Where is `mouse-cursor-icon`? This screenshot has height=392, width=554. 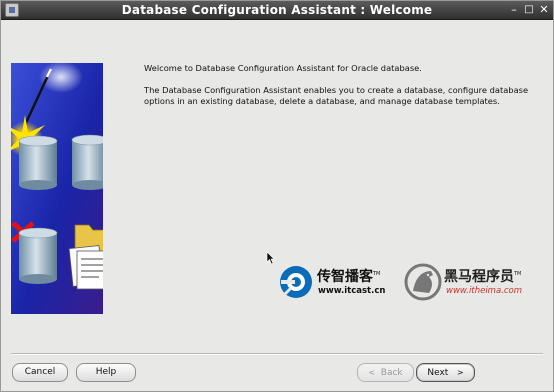 mouse-cursor-icon is located at coordinates (270, 258).